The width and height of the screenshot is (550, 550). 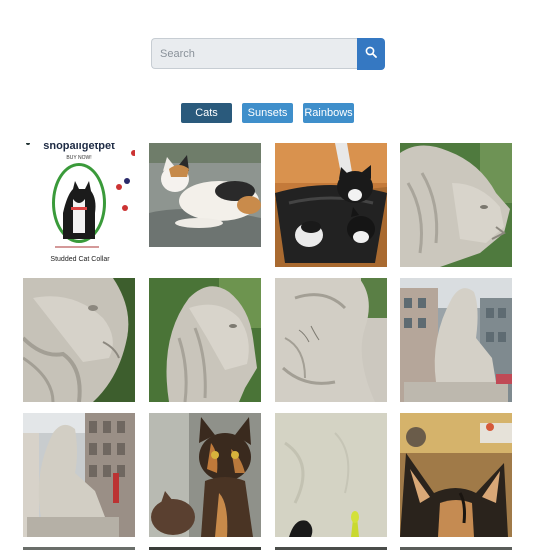 What do you see at coordinates (456, 475) in the screenshot?
I see `gallery-item-calico-cat-ears` at bounding box center [456, 475].